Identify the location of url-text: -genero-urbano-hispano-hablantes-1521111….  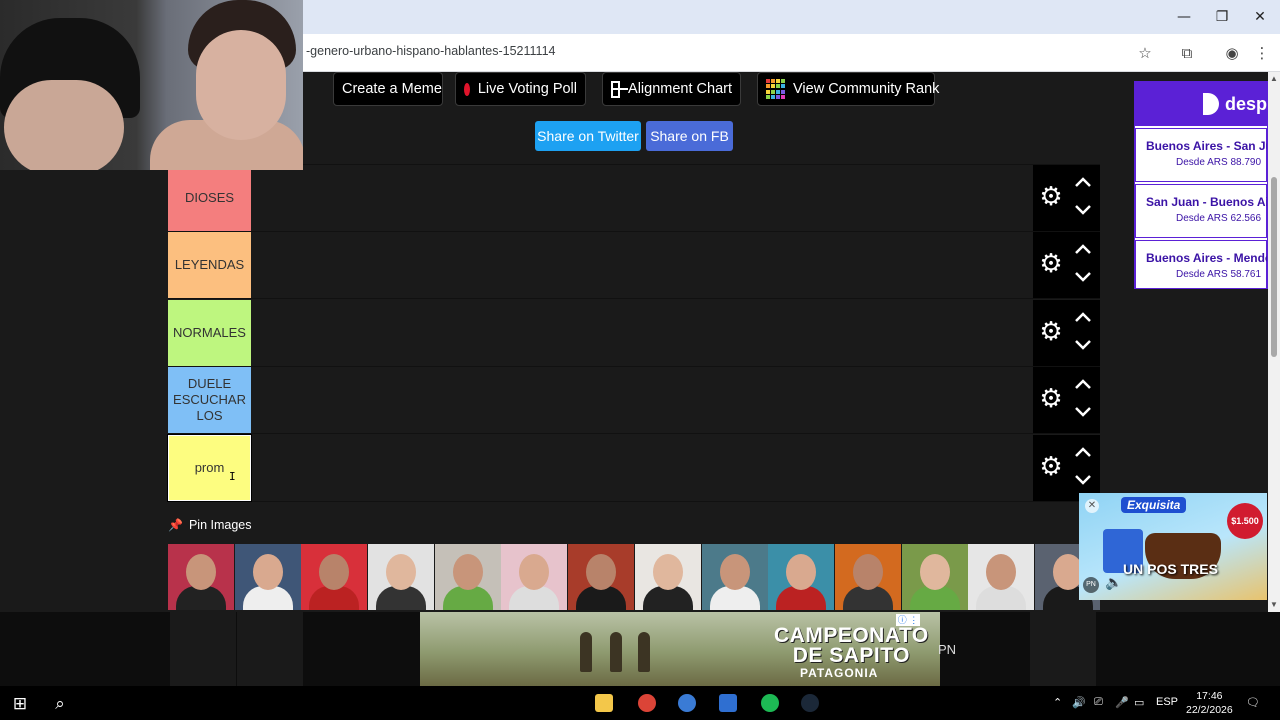
(431, 51).